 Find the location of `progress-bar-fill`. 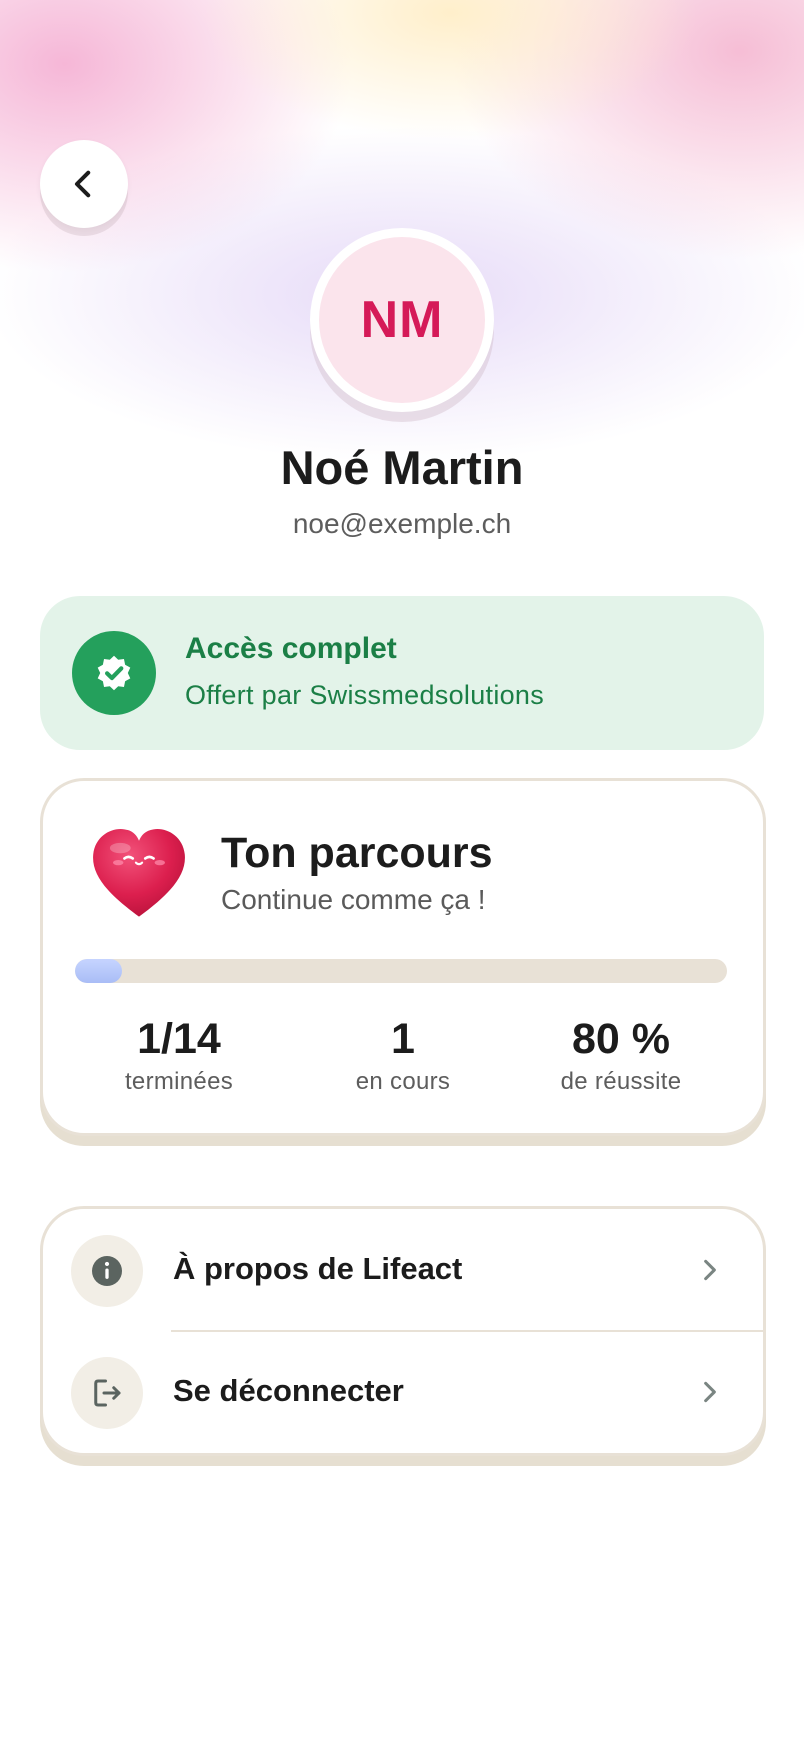

progress-bar-fill is located at coordinates (98, 971).